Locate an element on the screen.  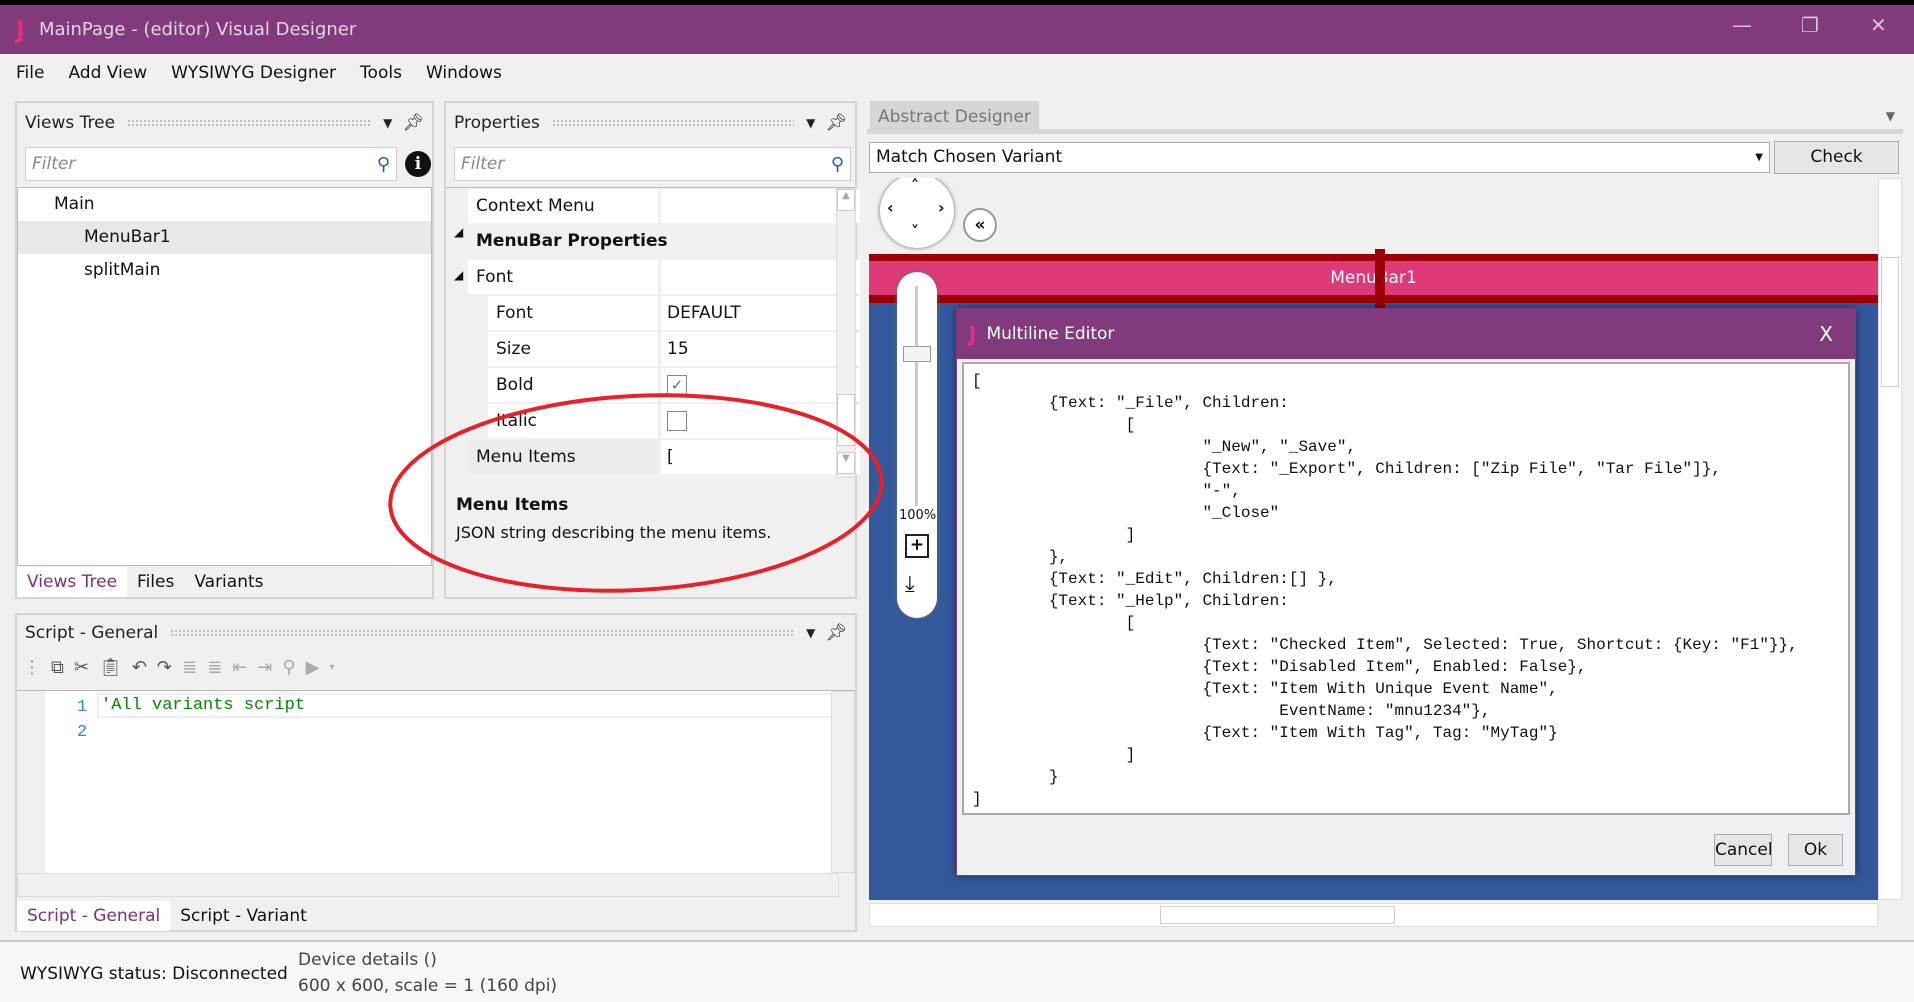
vertical-scrollbar is located at coordinates (843, 782).